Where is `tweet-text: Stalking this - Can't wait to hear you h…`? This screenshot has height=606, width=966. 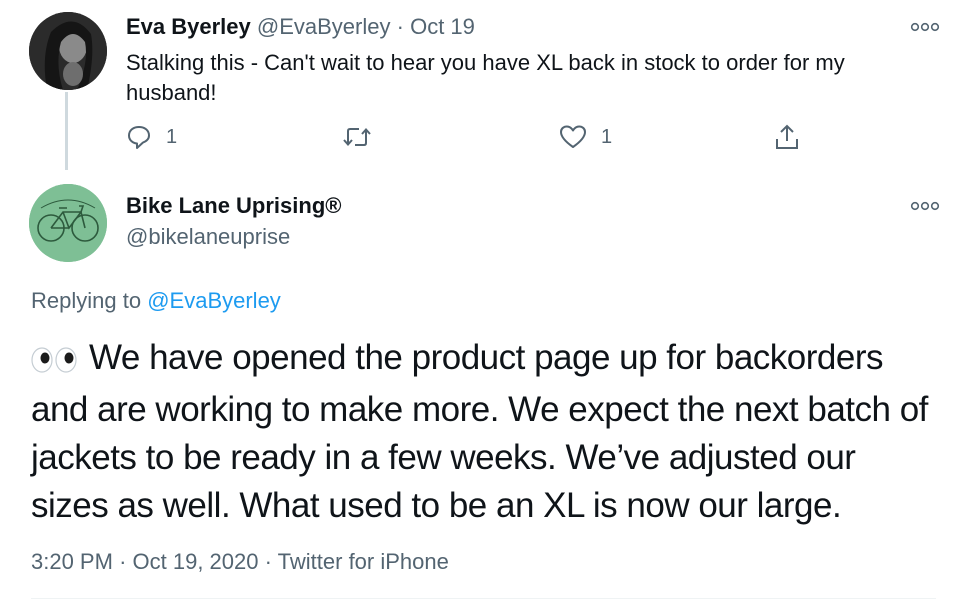
tweet-text: Stalking this - Can't wait to hear you h… is located at coordinates (485, 77).